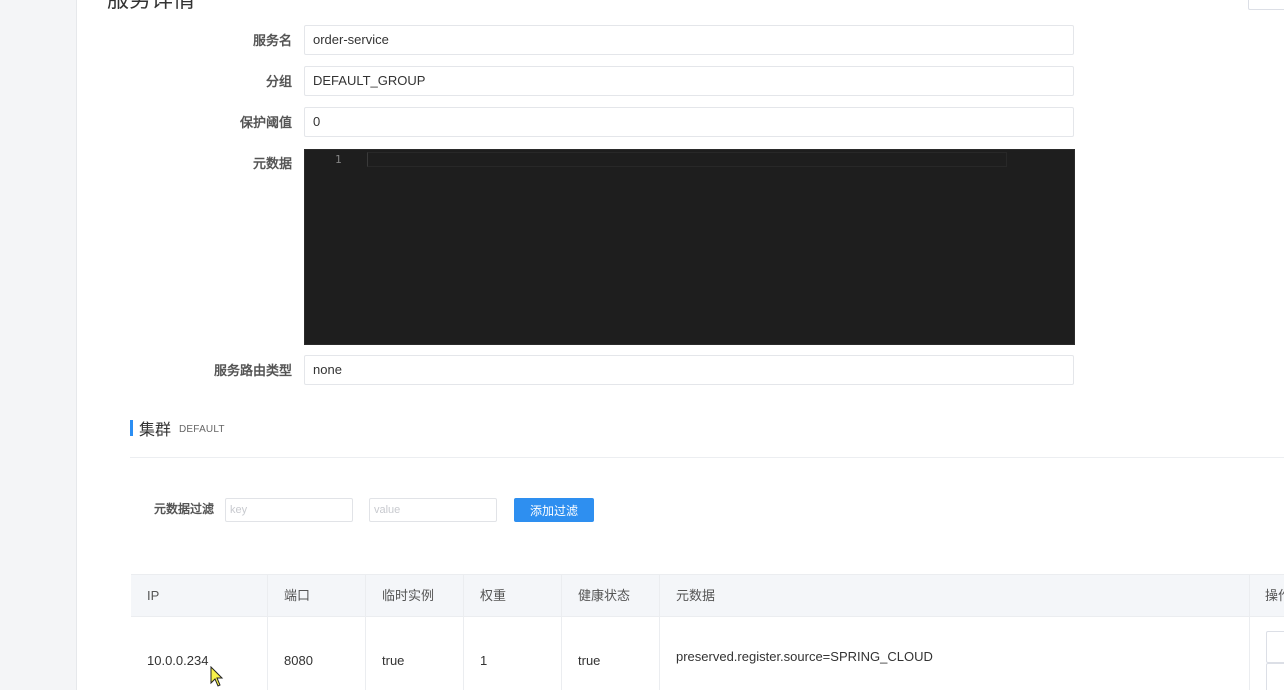 The width and height of the screenshot is (1284, 690). I want to click on offline-button, so click(1275, 676).